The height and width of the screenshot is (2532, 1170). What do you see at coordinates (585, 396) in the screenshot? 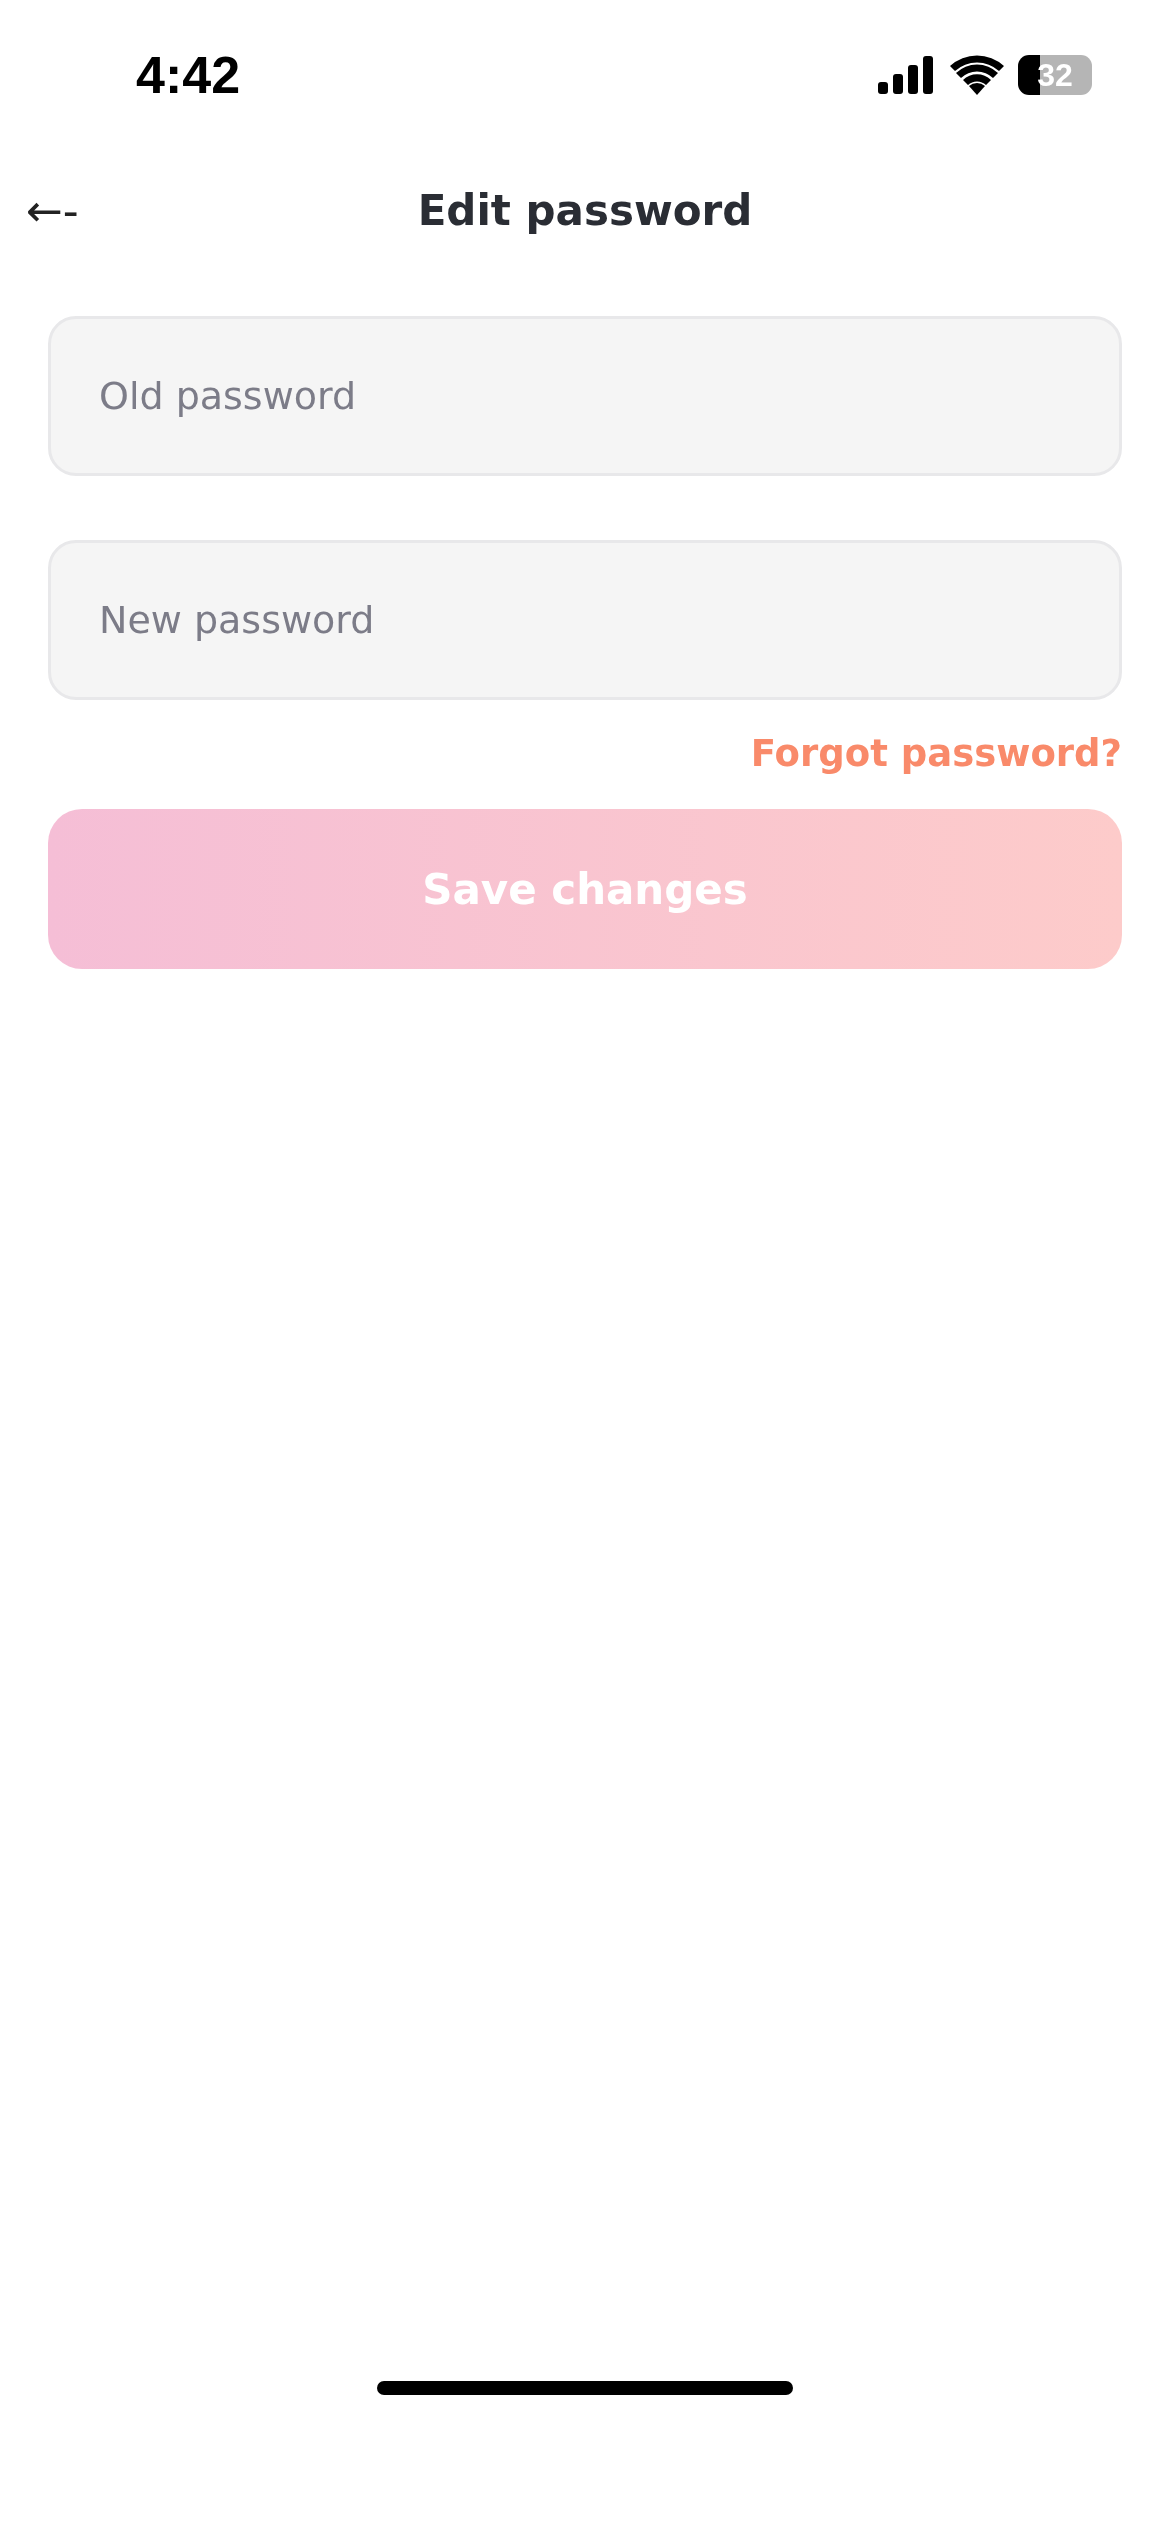
I see `password-field: Old password` at bounding box center [585, 396].